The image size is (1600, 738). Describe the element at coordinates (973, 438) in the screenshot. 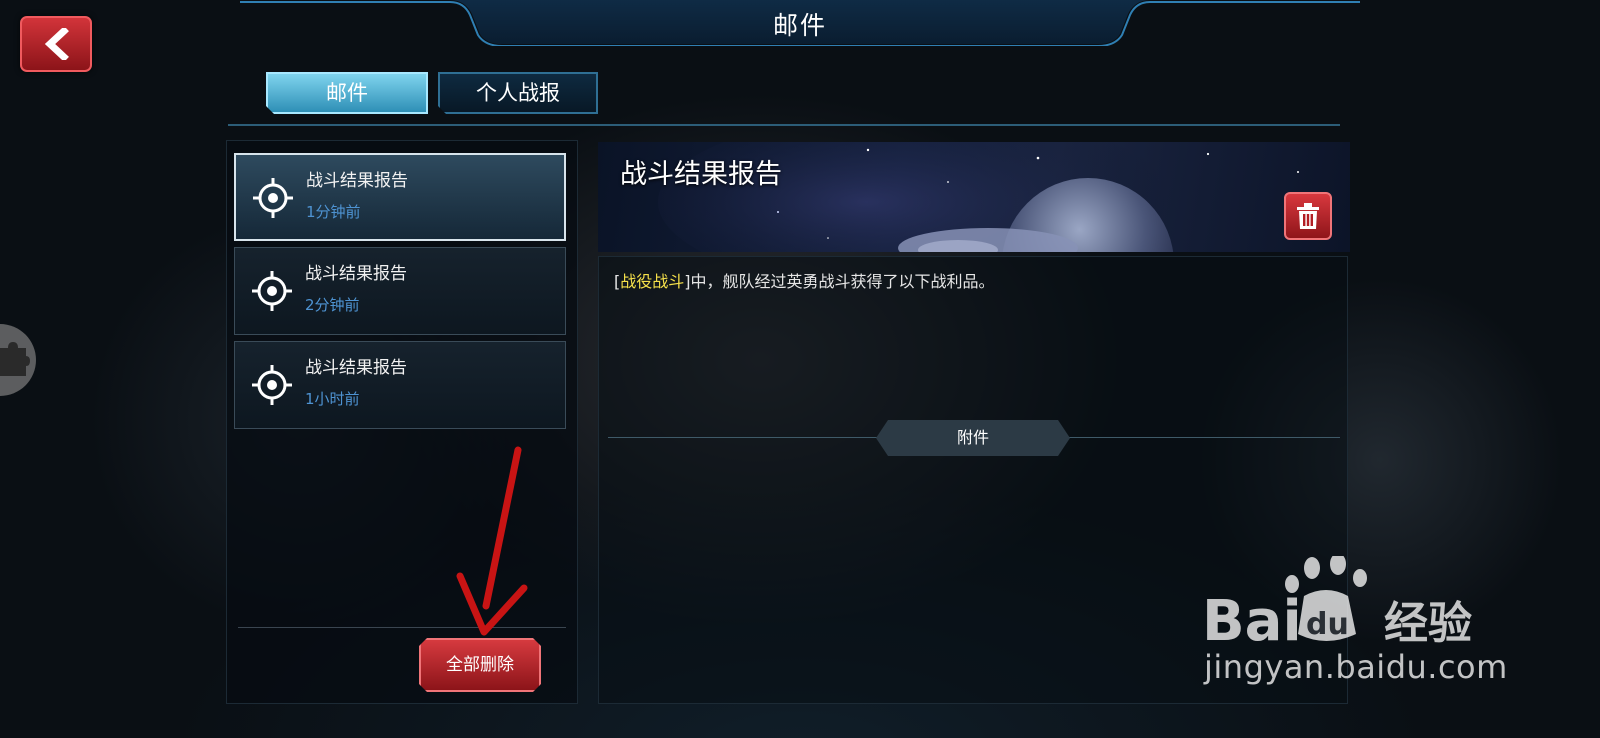

I see `attachment-label: 附件` at that location.